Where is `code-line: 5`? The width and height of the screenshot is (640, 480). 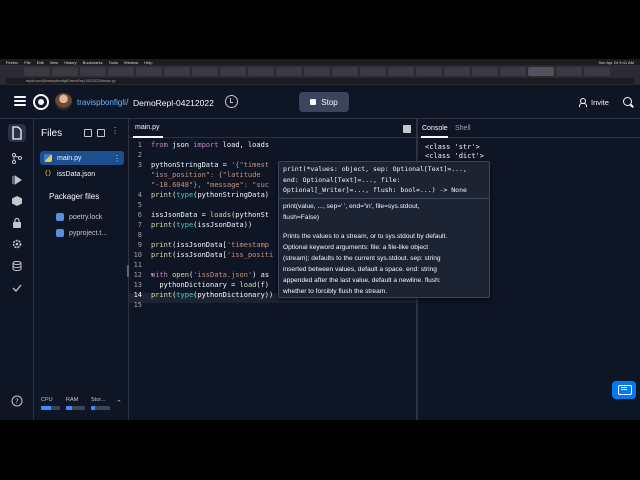 code-line: 5 is located at coordinates (140, 205).